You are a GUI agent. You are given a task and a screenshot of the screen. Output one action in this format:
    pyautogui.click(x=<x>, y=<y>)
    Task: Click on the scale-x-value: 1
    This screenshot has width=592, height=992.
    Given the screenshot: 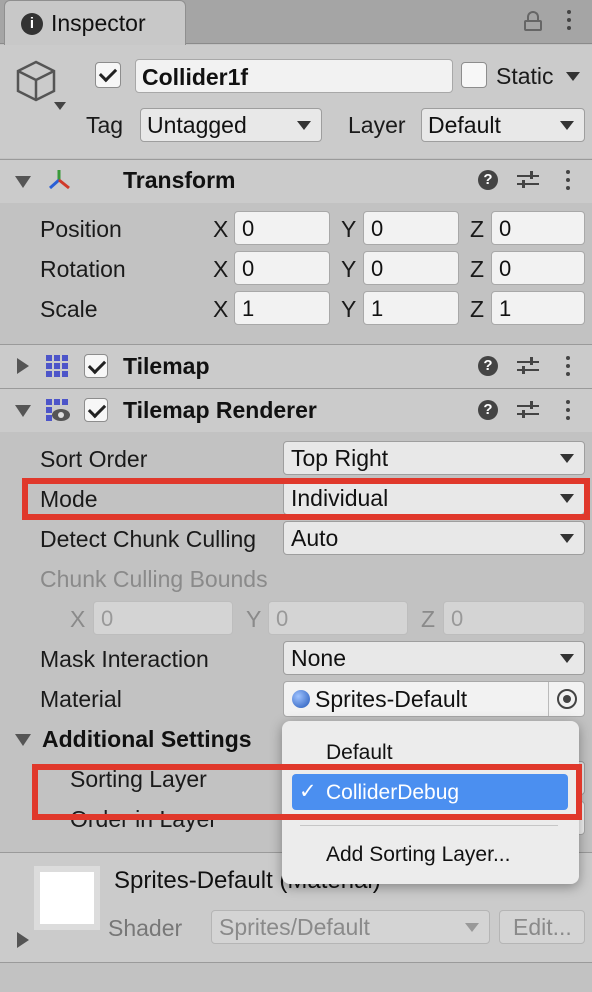 What is the action you would take?
    pyautogui.click(x=248, y=308)
    